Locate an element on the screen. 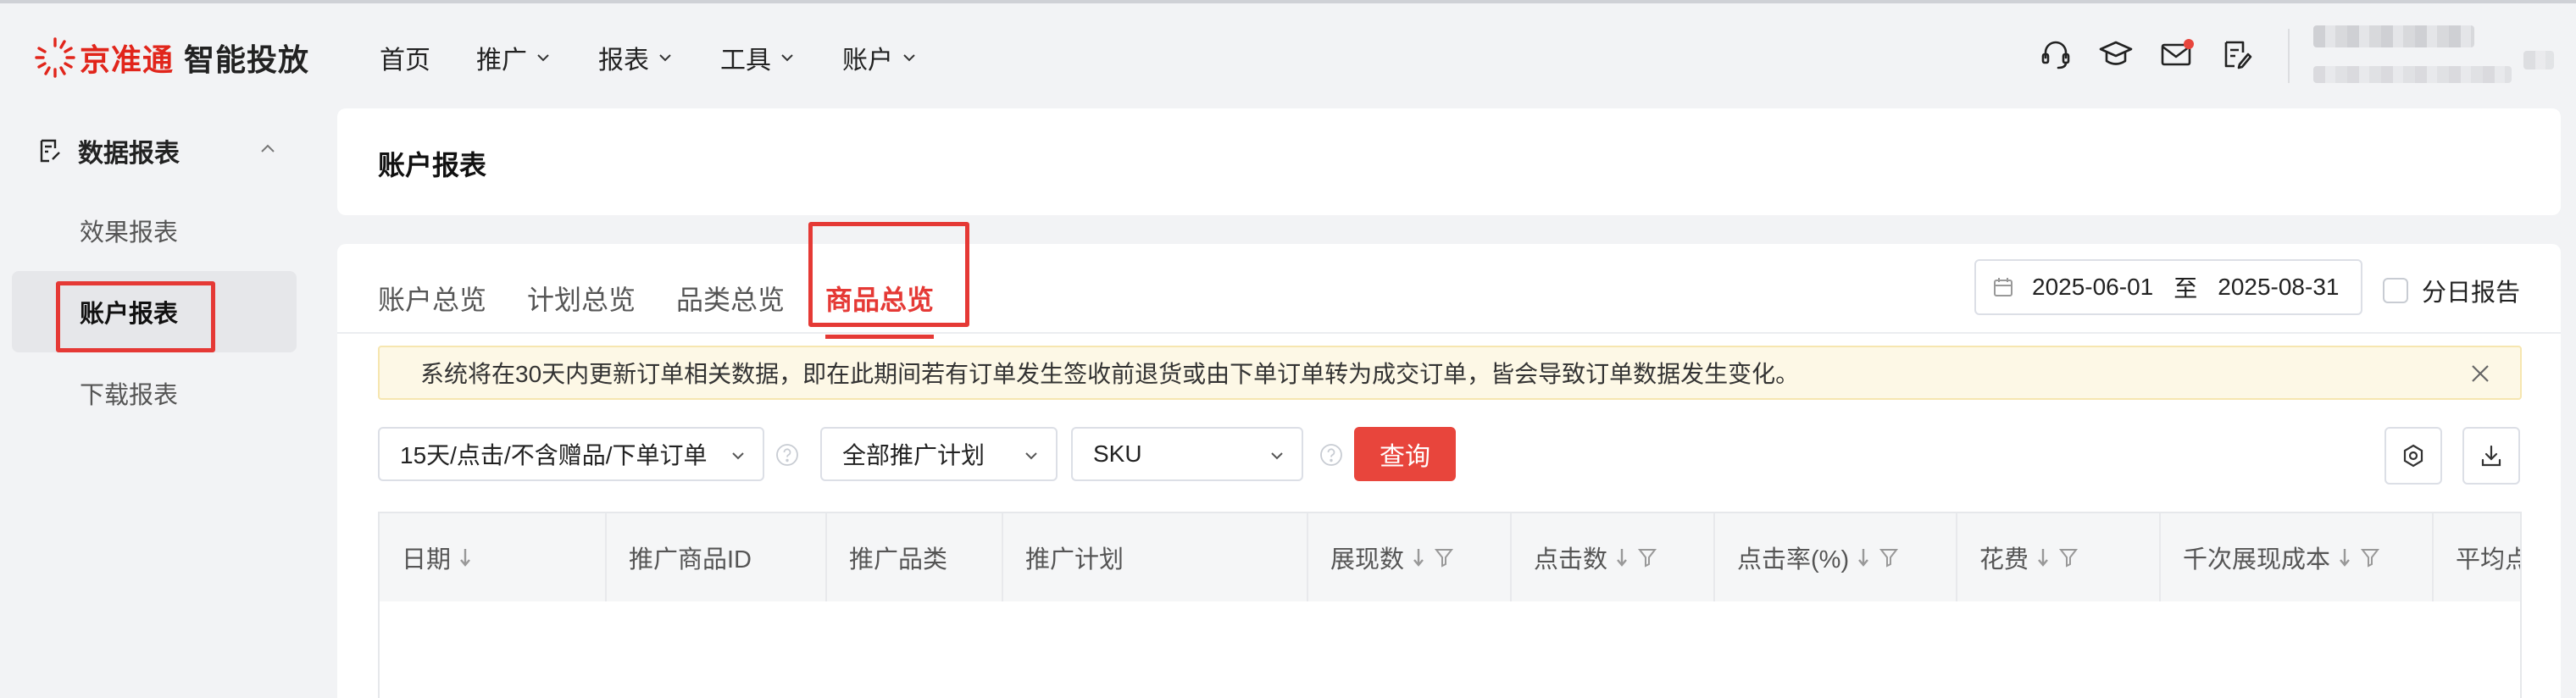 This screenshot has width=2576, height=698. tab-plan-overview: 计划总览 is located at coordinates (581, 300).